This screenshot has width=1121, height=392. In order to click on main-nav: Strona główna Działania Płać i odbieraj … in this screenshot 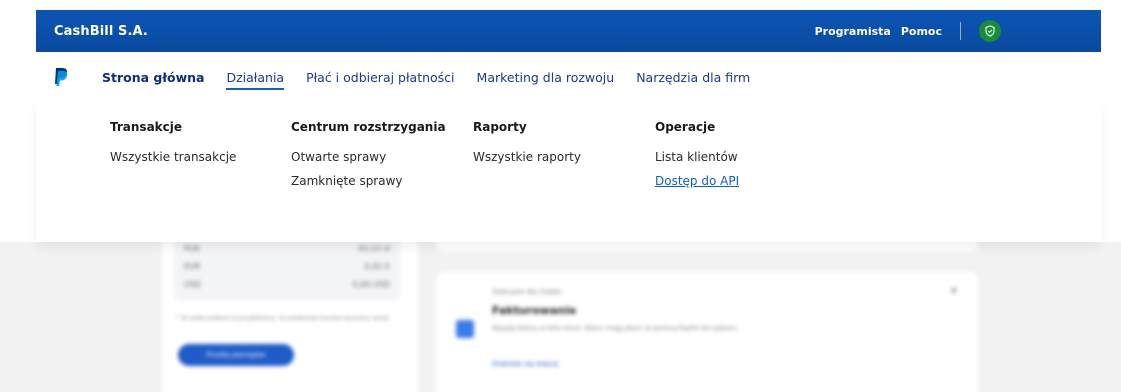, I will do `click(568, 77)`.